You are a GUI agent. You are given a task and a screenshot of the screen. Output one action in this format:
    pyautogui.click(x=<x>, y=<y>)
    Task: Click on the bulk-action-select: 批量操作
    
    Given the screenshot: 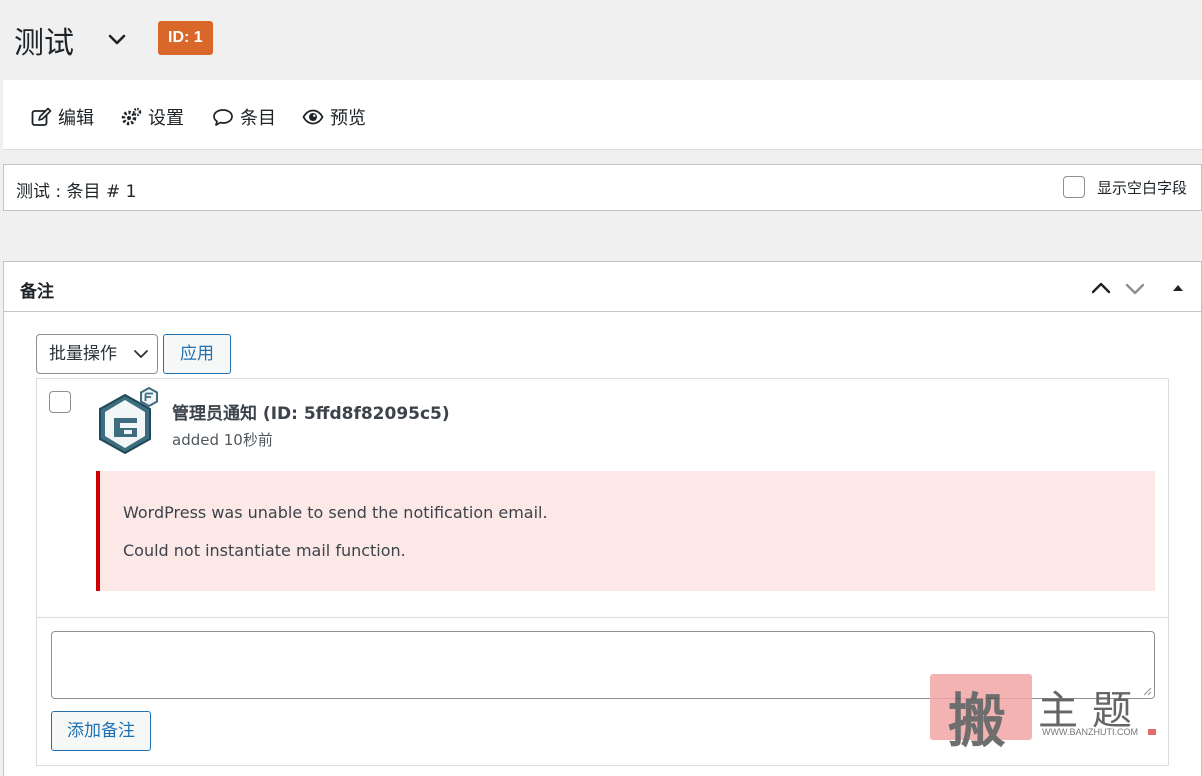 What is the action you would take?
    pyautogui.click(x=97, y=354)
    